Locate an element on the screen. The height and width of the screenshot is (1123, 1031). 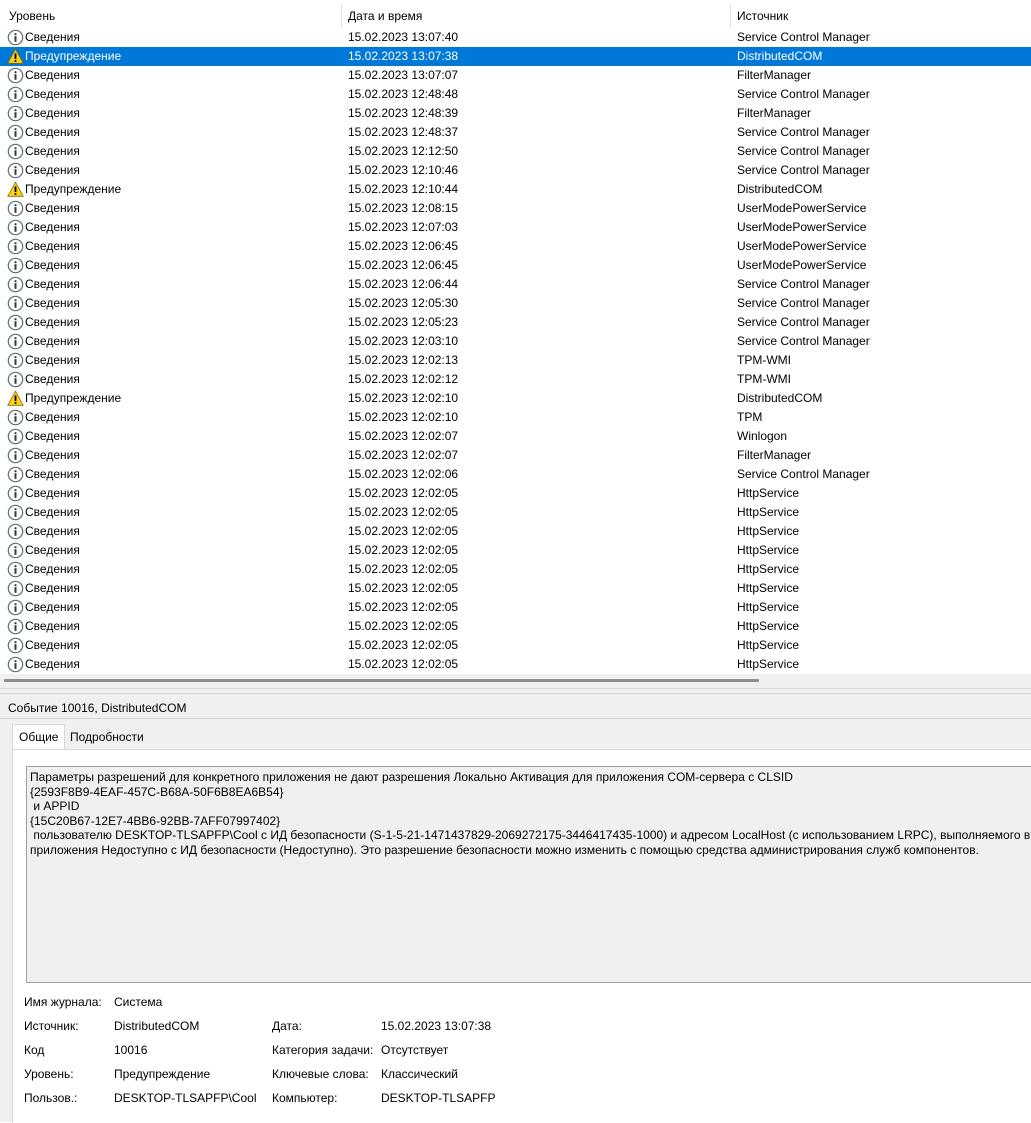
column-header-level: Уровень is located at coordinates (171, 16).